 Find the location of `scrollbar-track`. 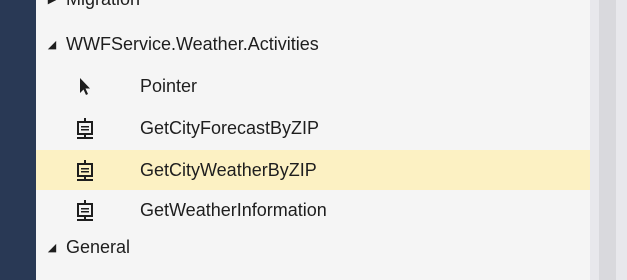

scrollbar-track is located at coordinates (607, 140).